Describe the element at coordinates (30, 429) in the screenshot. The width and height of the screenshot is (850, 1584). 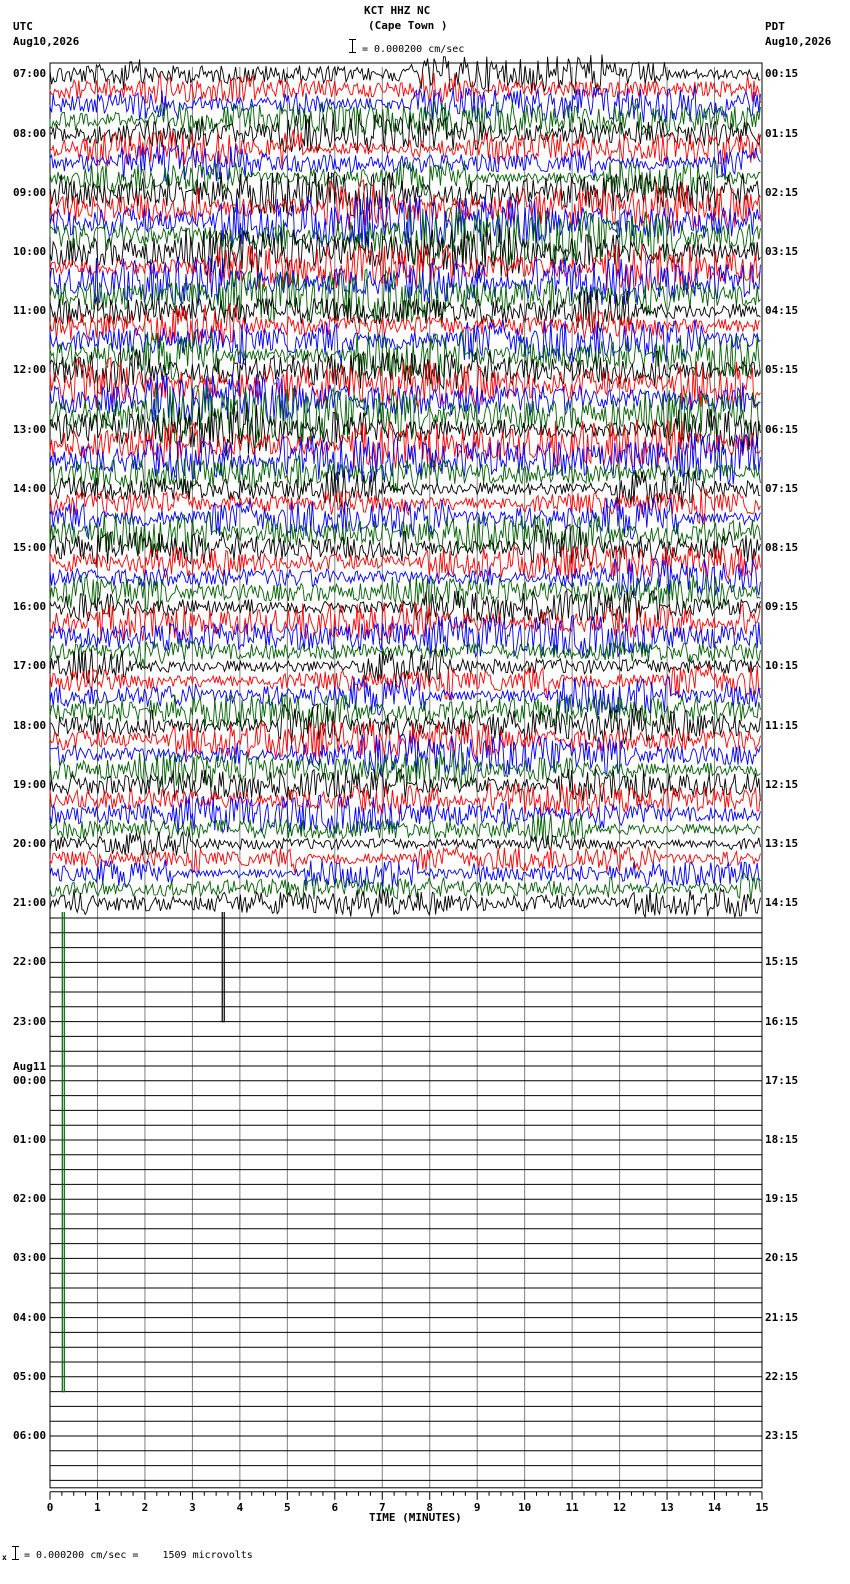
I see `left-hour-label: 13:00` at that location.